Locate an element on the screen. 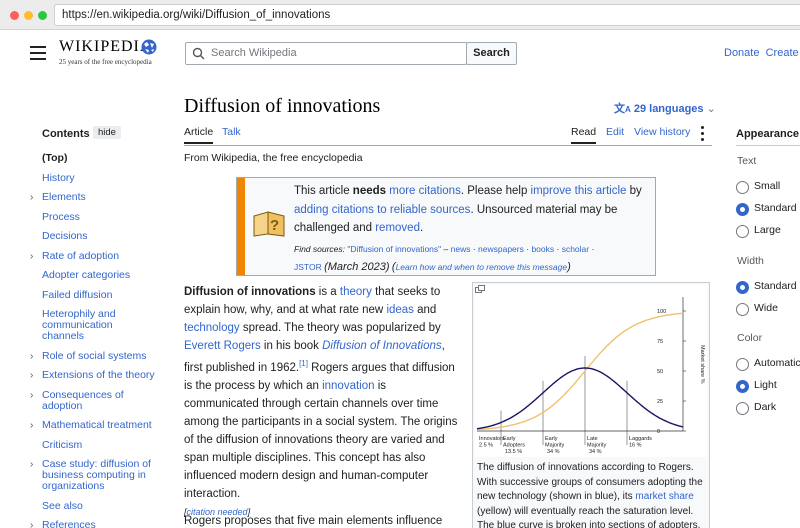 This screenshot has width=800, height=528. wikipedia-wordmark: WIKIPEDIA is located at coordinates (105, 47).